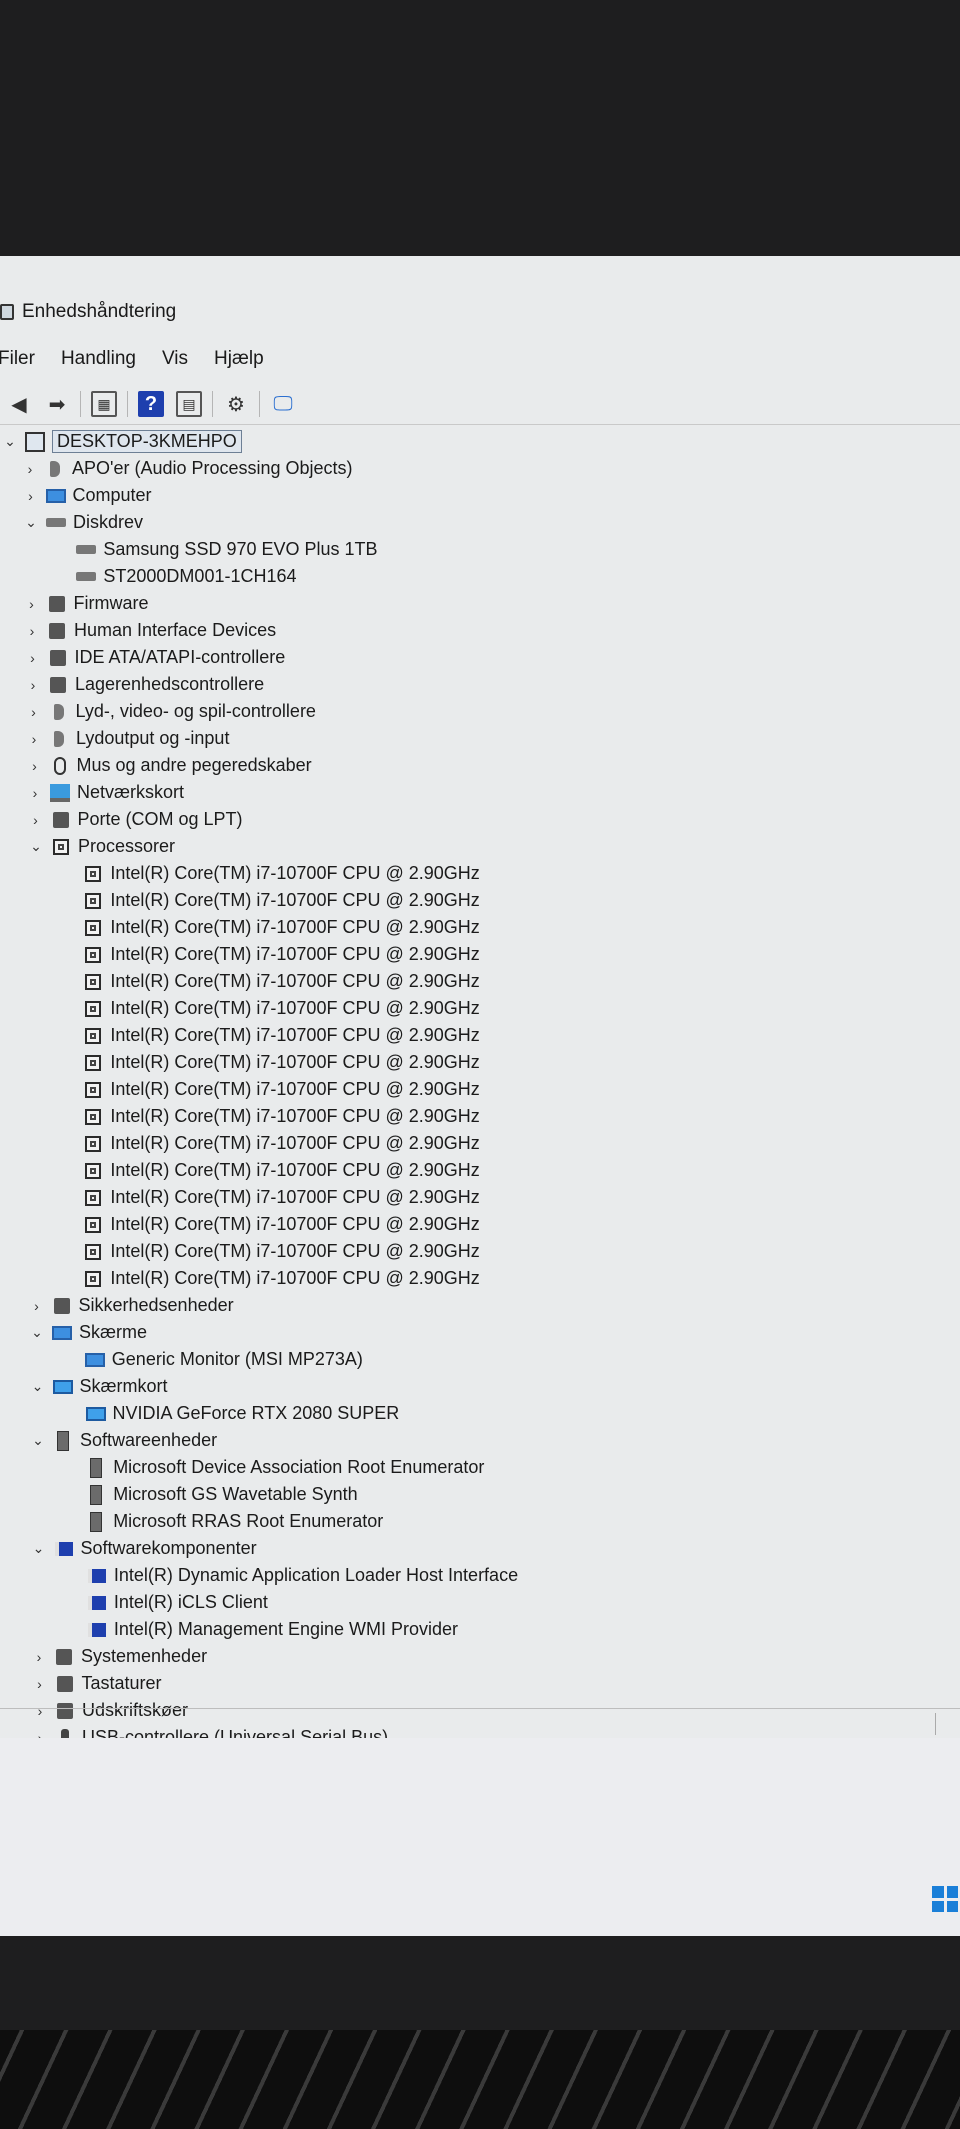 Image resolution: width=960 pixels, height=2129 pixels. Describe the element at coordinates (248, 1521) in the screenshot. I see `tree-device-label: Microsoft RRAS Root Enumerator` at that location.